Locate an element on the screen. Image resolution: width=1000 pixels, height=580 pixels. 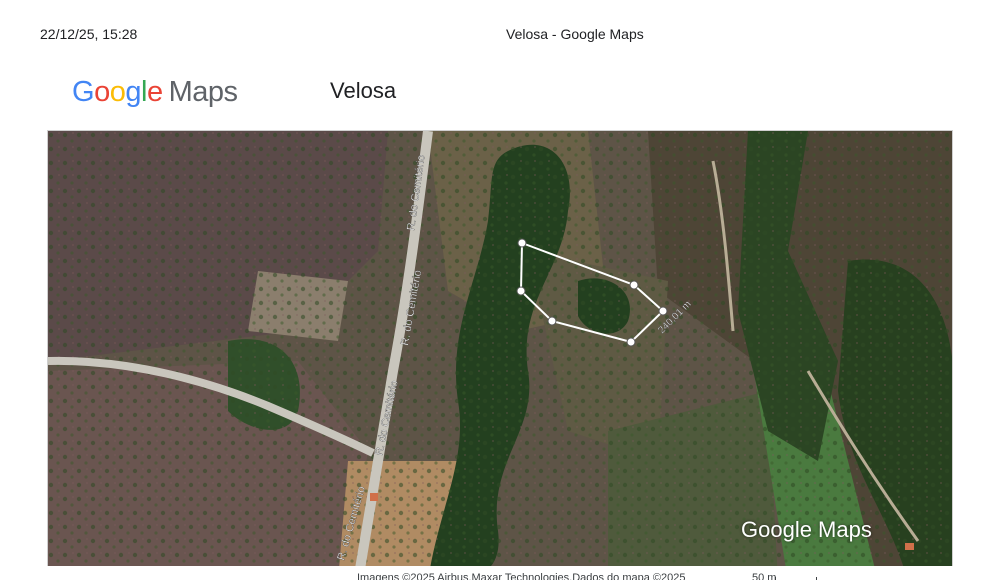
print-header: 22/12/25, 15:28 Velosa - Google Maps is located at coordinates (500, 34).